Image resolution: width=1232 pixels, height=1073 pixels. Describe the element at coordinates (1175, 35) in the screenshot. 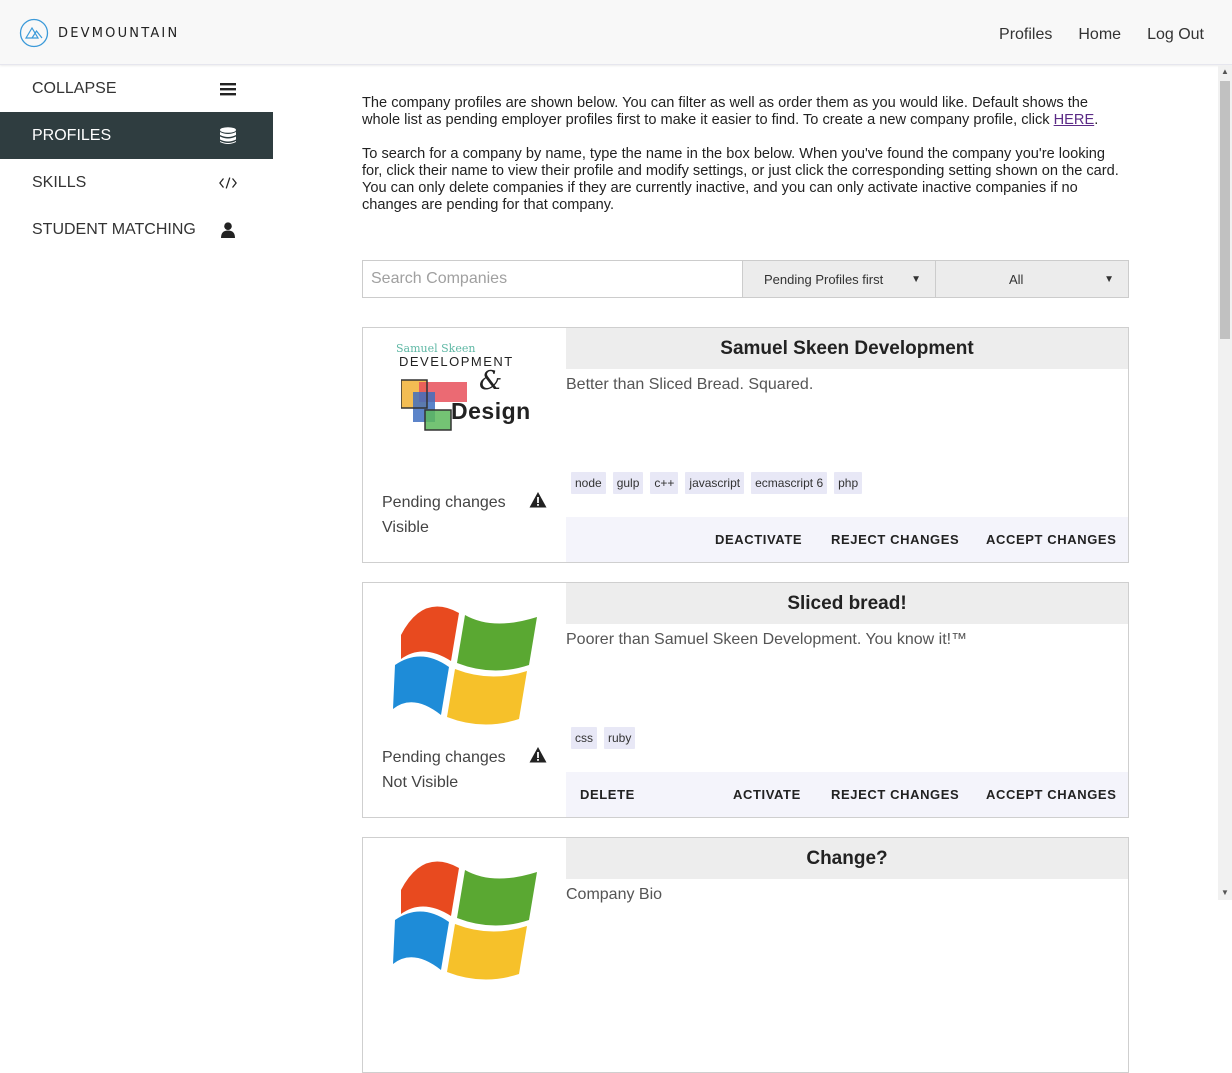

I see `nav-logout-link: Log Out` at that location.